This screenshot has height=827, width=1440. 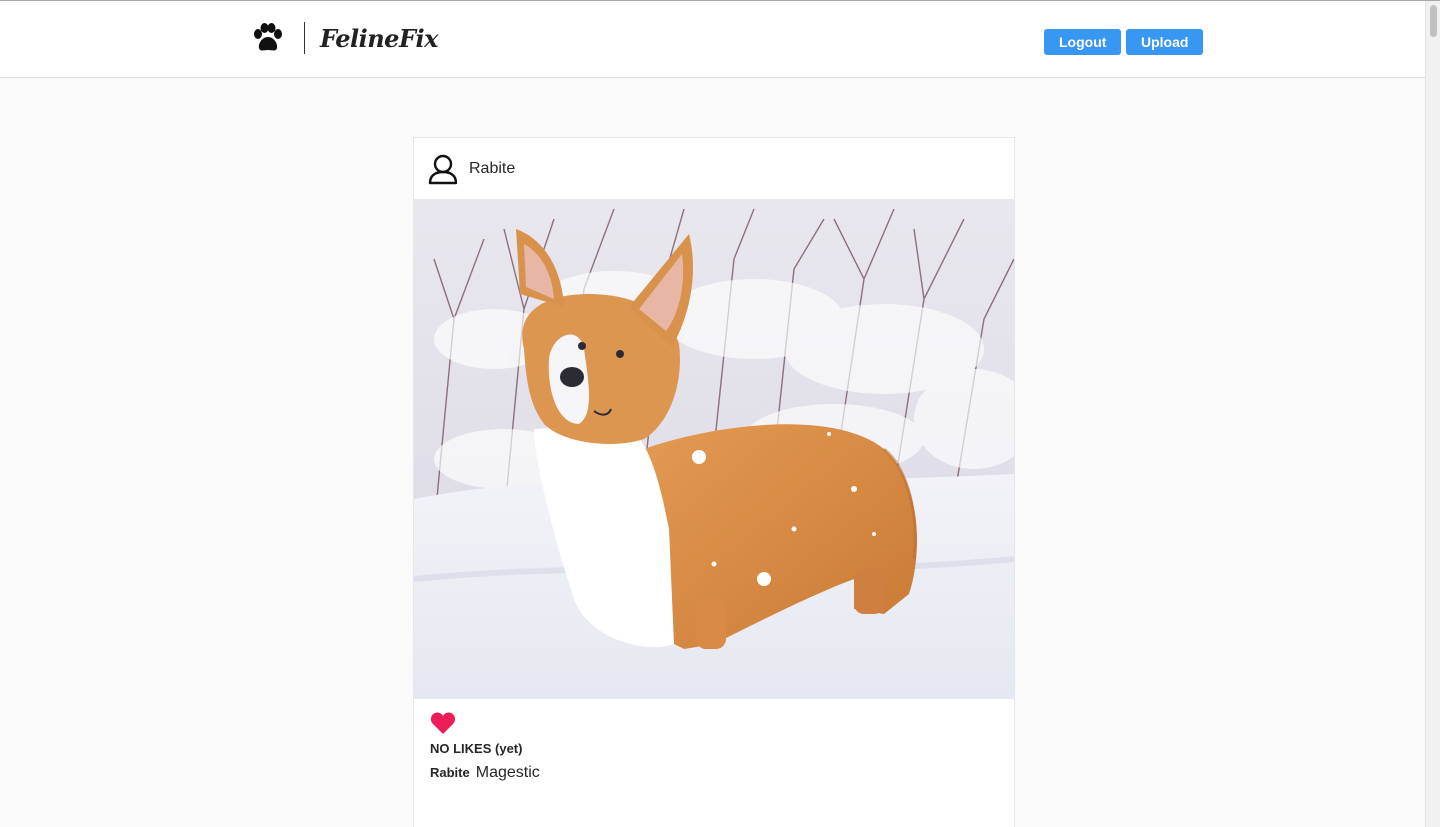 What do you see at coordinates (450, 772) in the screenshot?
I see `caption-username: Rabite` at bounding box center [450, 772].